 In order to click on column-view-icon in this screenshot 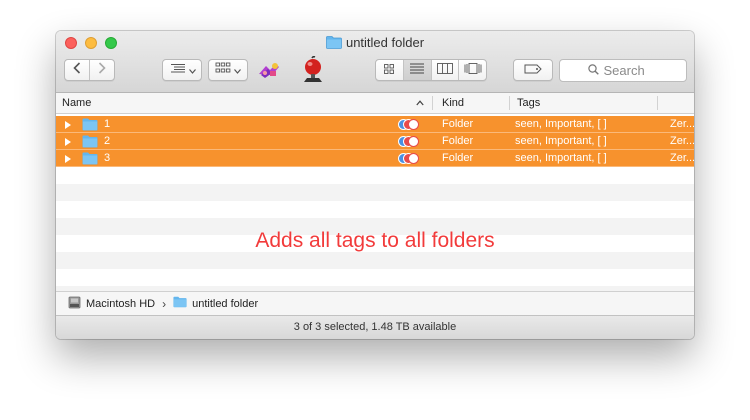, I will do `click(444, 70)`.